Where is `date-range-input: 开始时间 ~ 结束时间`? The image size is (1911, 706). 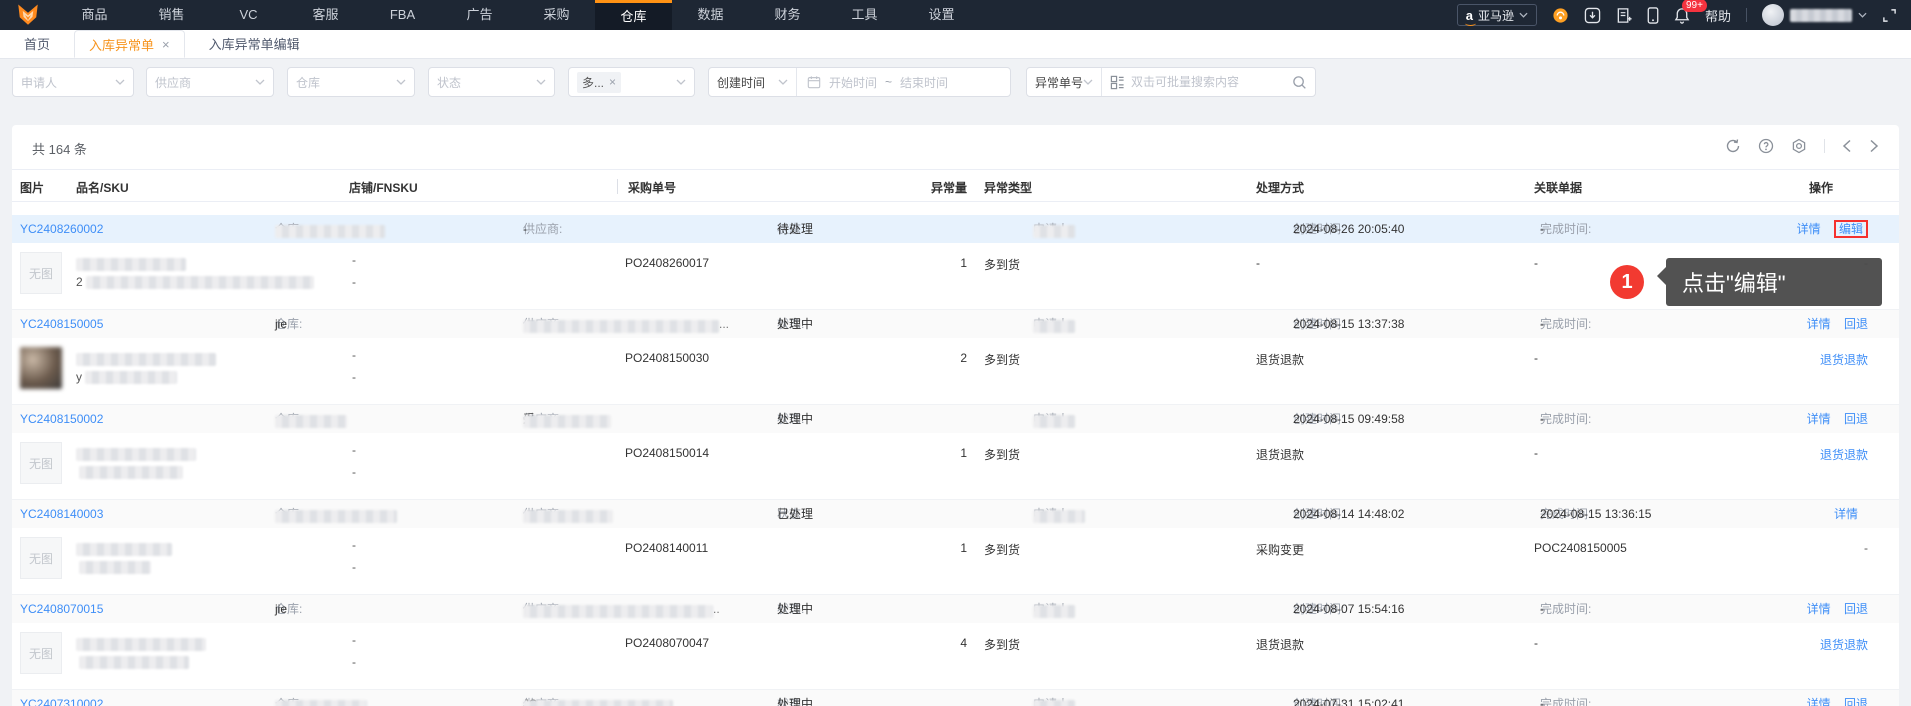
date-range-input: 开始时间 ~ 结束时间 is located at coordinates (903, 82).